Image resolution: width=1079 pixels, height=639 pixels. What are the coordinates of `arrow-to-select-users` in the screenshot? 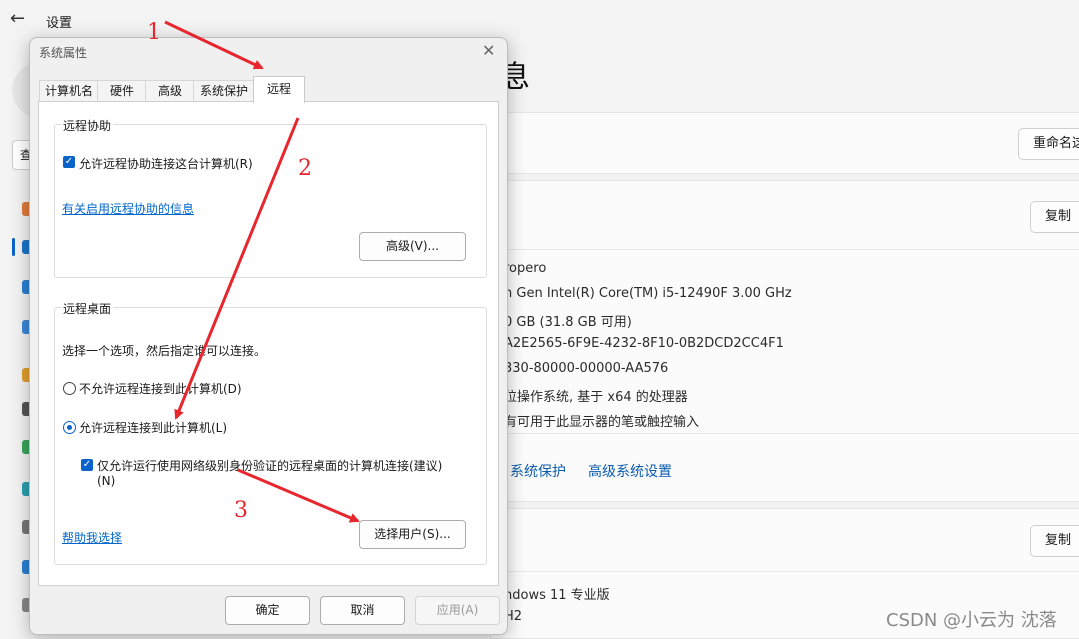 It's located at (298, 495).